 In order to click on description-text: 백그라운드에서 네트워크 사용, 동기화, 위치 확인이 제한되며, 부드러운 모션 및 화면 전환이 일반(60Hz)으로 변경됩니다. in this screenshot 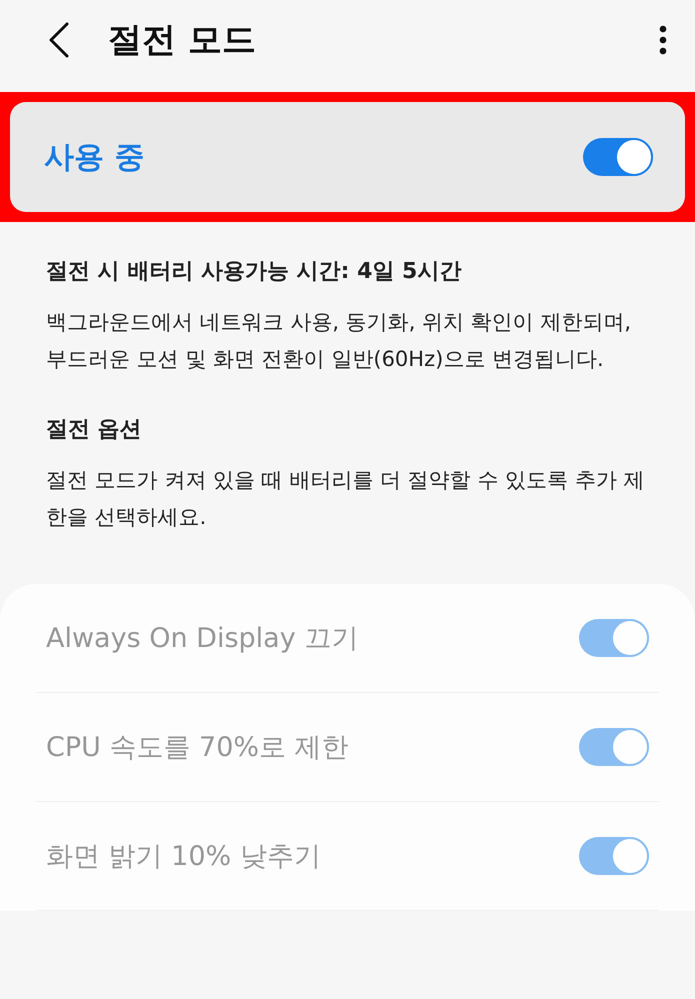, I will do `click(339, 341)`.